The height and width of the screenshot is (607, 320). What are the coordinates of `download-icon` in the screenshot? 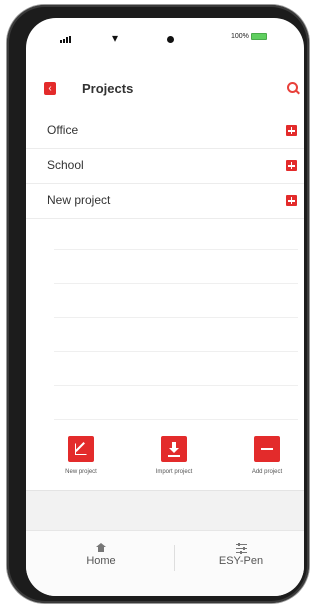 It's located at (174, 449).